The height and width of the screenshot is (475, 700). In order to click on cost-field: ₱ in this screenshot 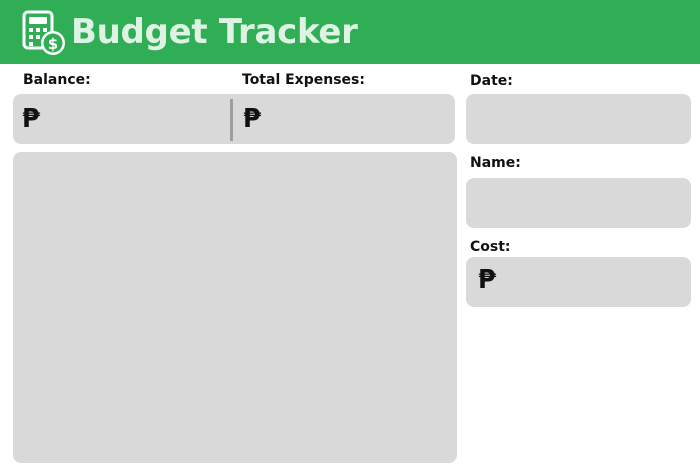, I will do `click(578, 282)`.